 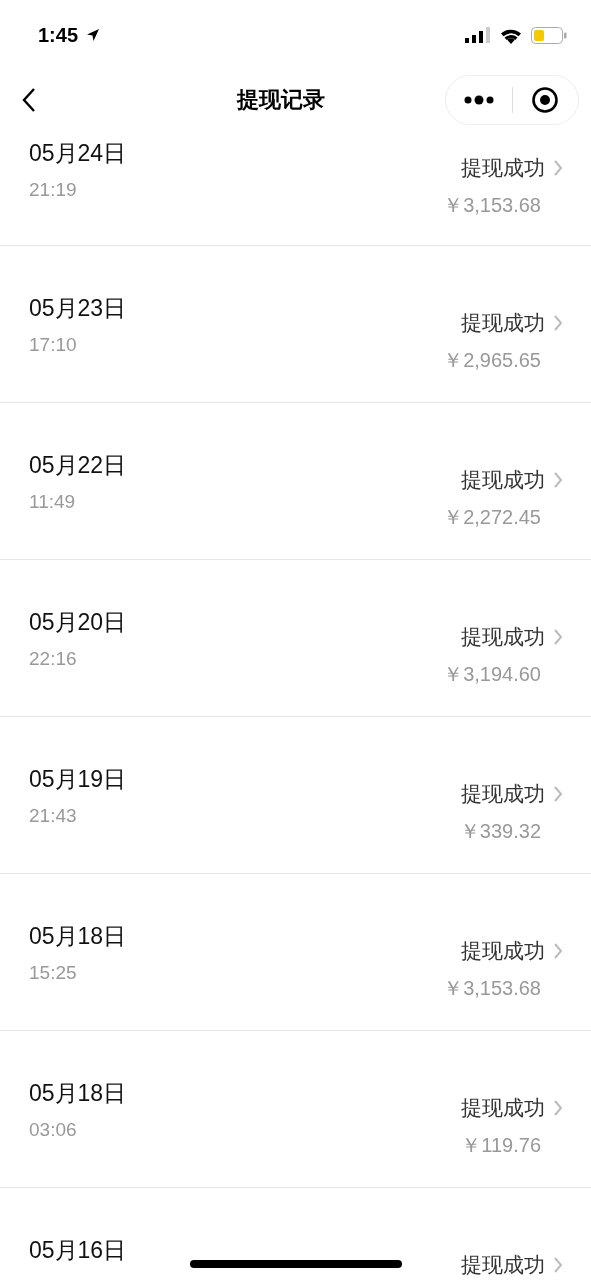 I want to click on record-time: 11:49, so click(x=53, y=502).